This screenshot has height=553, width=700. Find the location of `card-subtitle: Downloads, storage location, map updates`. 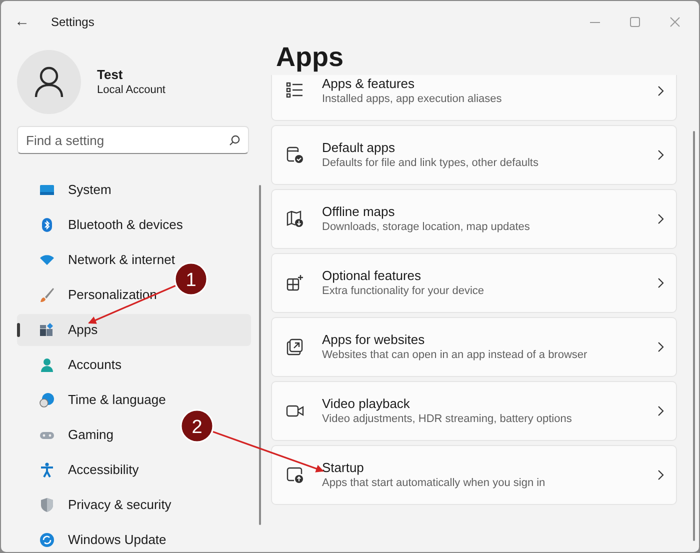

card-subtitle: Downloads, storage location, map updates is located at coordinates (426, 227).